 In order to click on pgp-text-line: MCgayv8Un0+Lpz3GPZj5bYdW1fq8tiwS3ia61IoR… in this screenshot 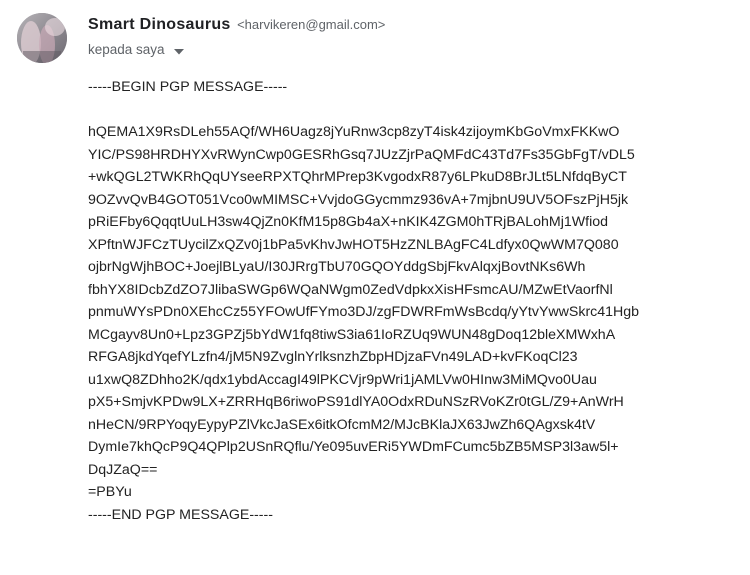, I will do `click(352, 334)`.